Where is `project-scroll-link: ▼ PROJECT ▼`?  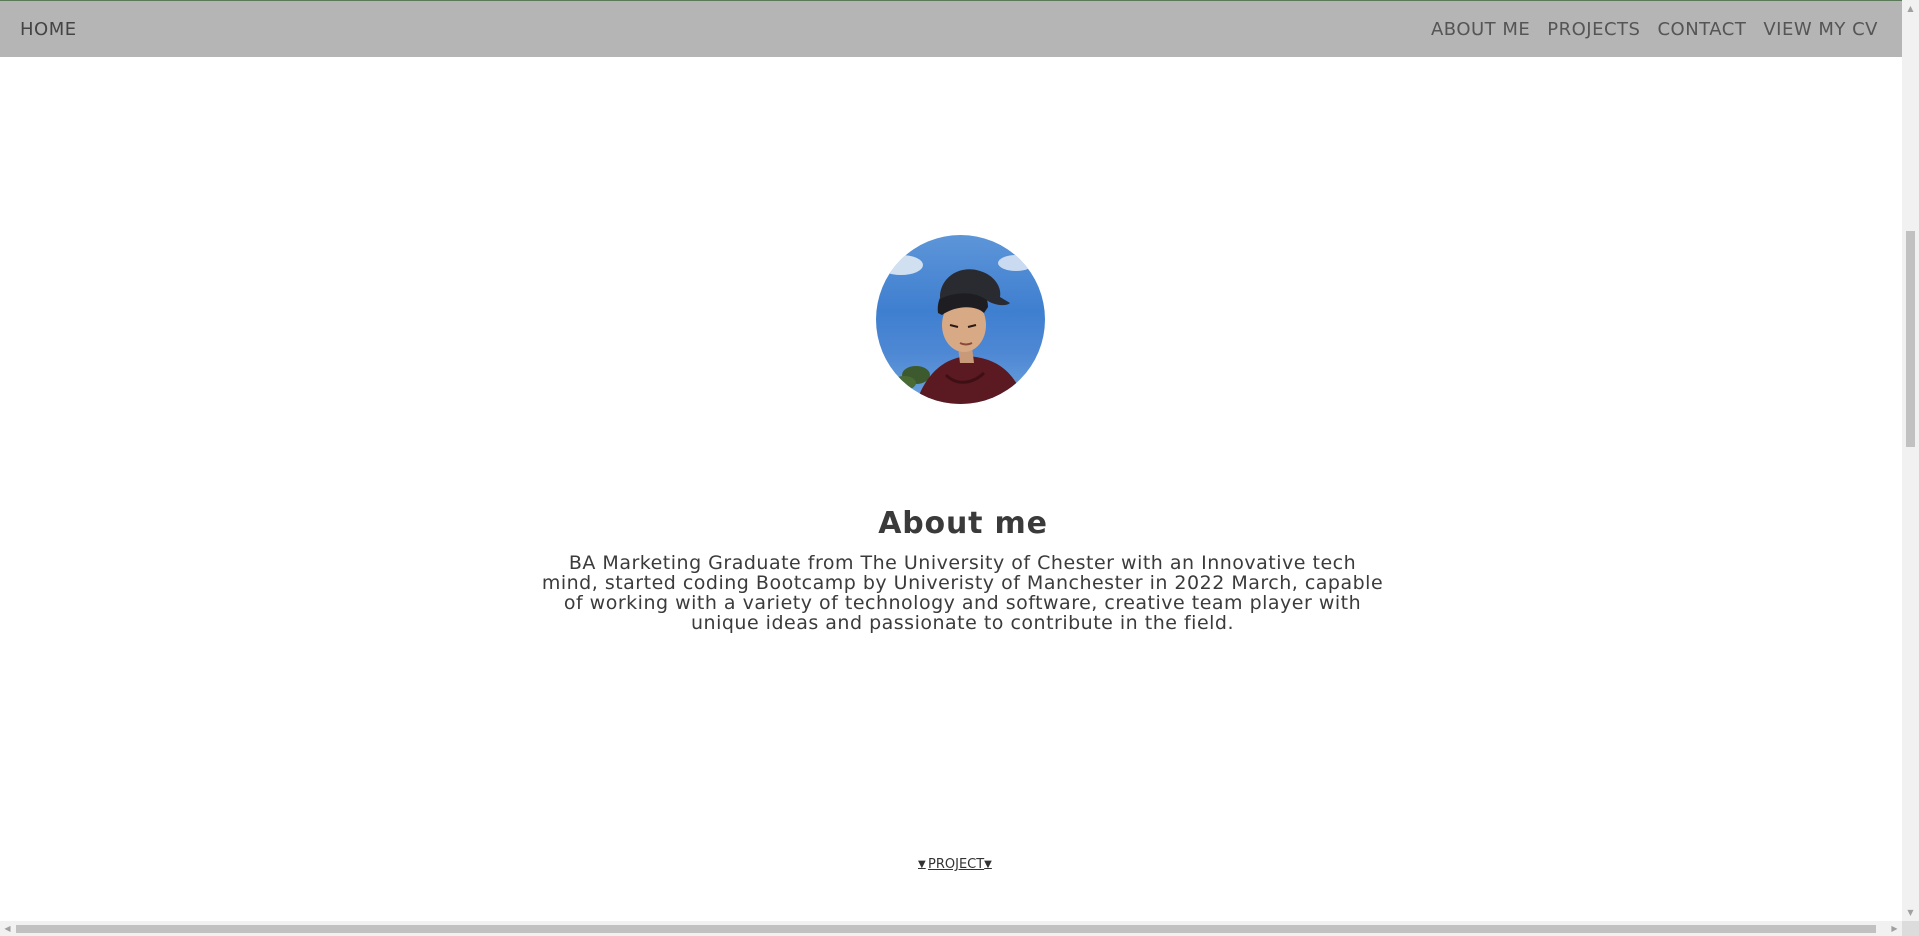
project-scroll-link: ▼ PROJECT ▼ is located at coordinates (956, 864).